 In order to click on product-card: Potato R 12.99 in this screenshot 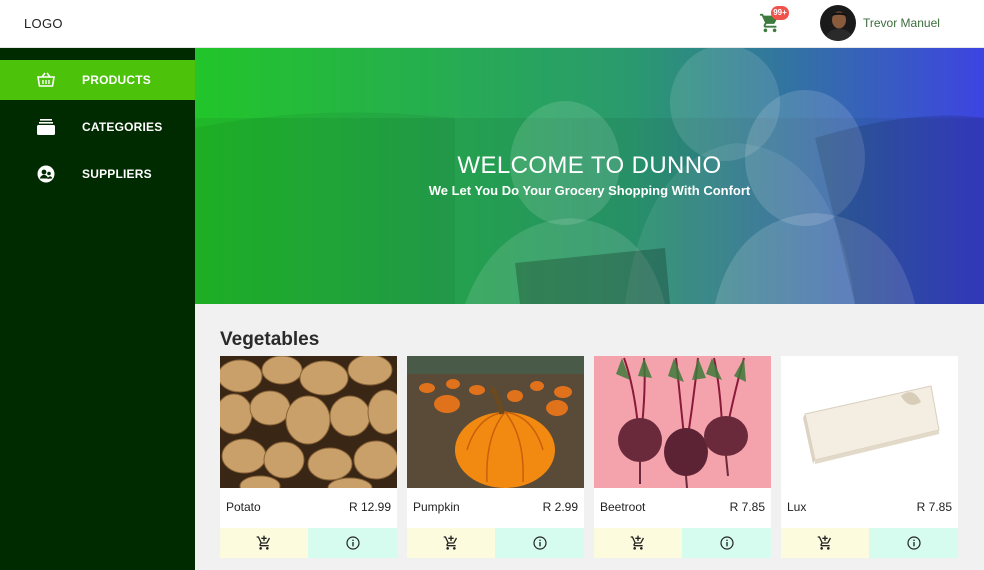, I will do `click(308, 457)`.